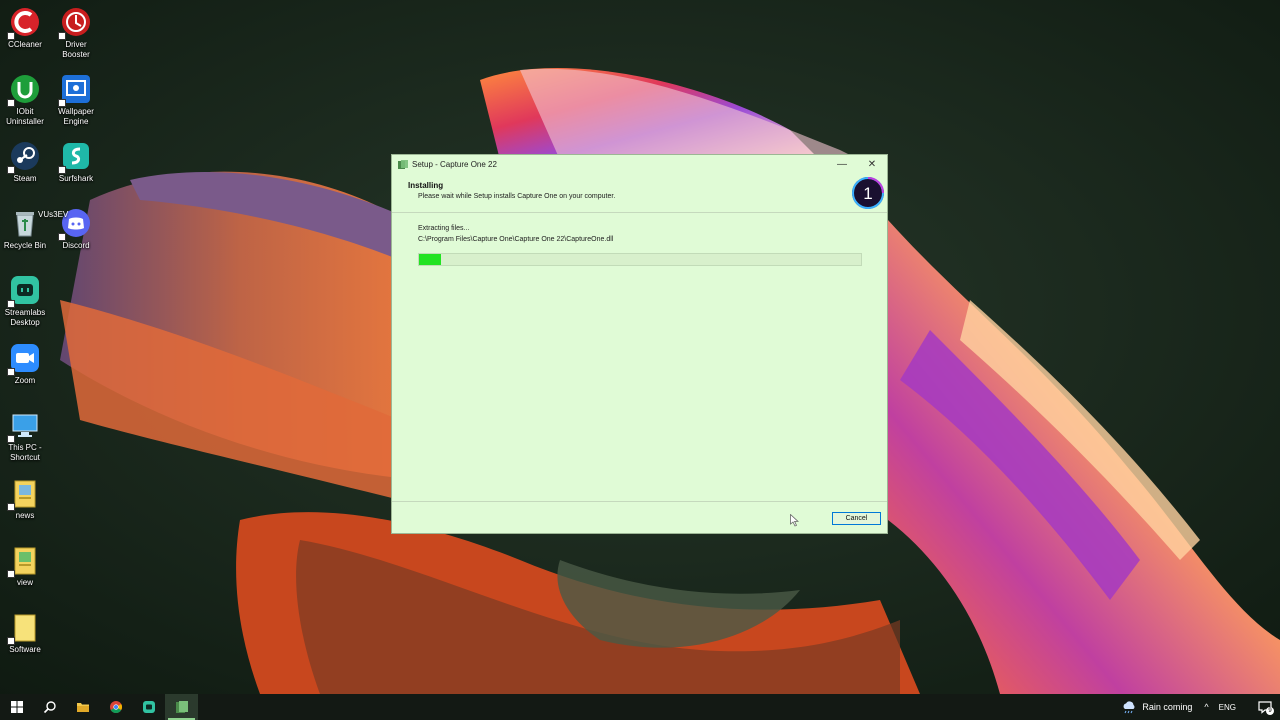  I want to click on capture-one-logo-icon: 1, so click(868, 193).